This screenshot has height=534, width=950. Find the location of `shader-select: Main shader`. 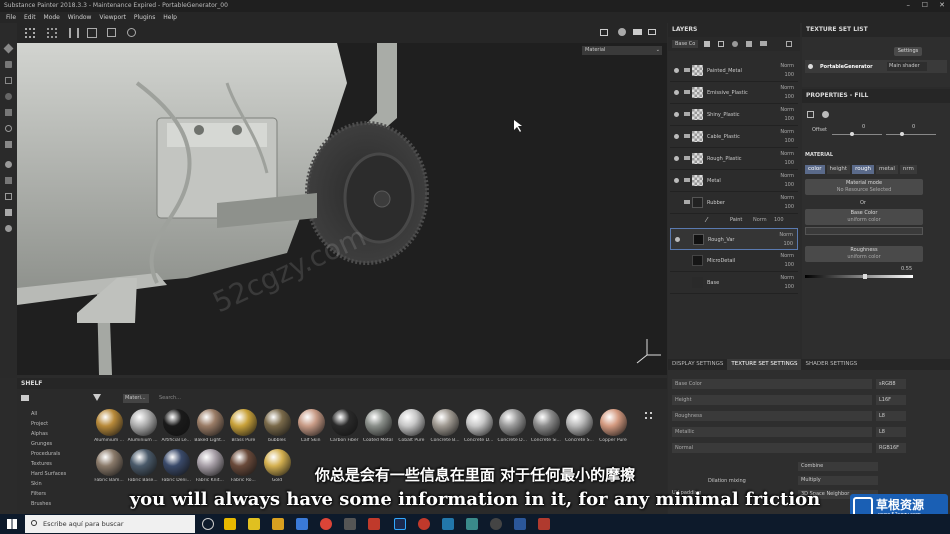

shader-select: Main shader is located at coordinates (907, 66).